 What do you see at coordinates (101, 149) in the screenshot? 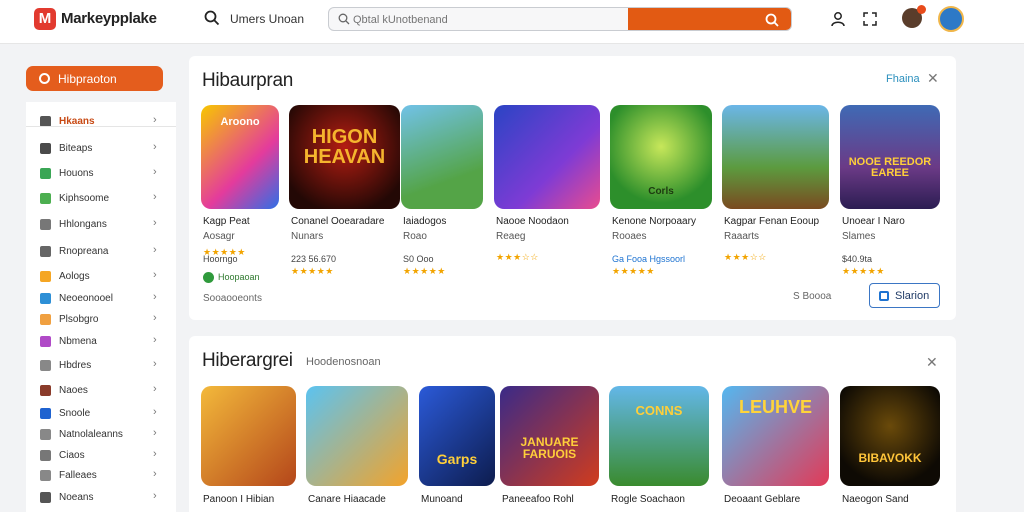
I see `sidebar-item: Biteaps ›` at bounding box center [101, 149].